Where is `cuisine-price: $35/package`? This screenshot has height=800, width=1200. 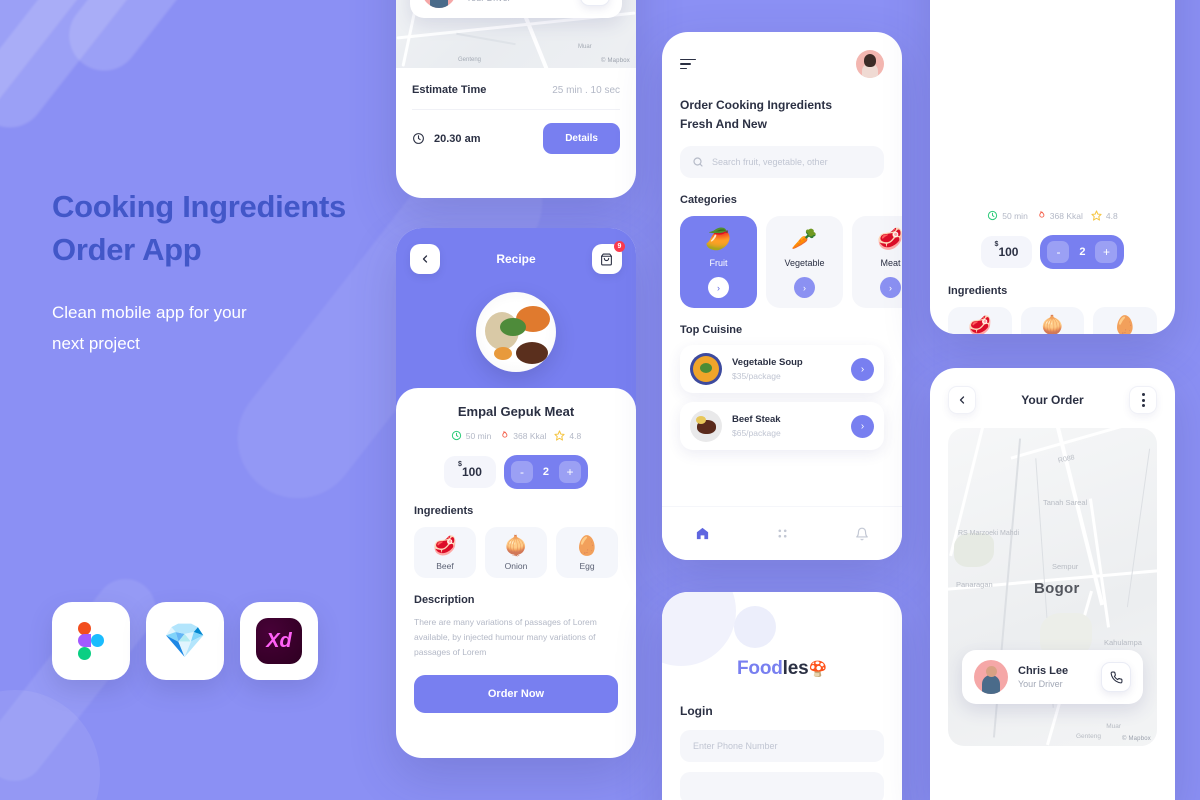 cuisine-price: $35/package is located at coordinates (756, 376).